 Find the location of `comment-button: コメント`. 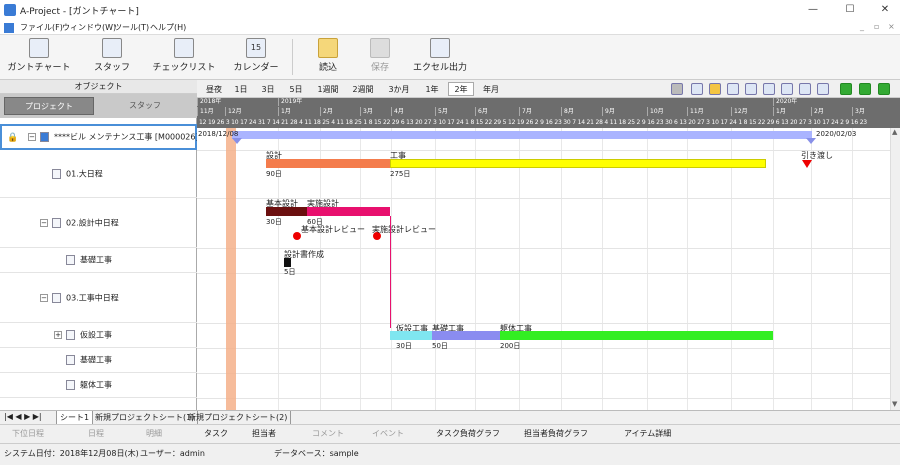

comment-button: コメント is located at coordinates (328, 433).